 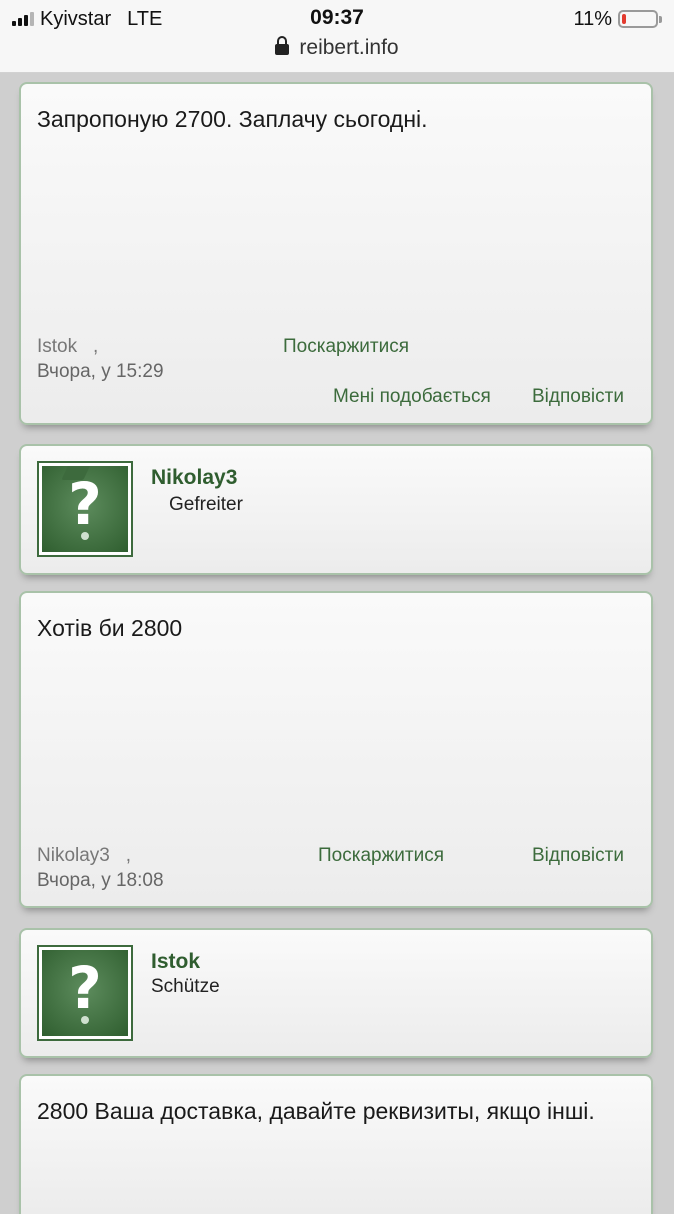 What do you see at coordinates (84, 856) in the screenshot?
I see `message-author: Nikolay3 ,` at bounding box center [84, 856].